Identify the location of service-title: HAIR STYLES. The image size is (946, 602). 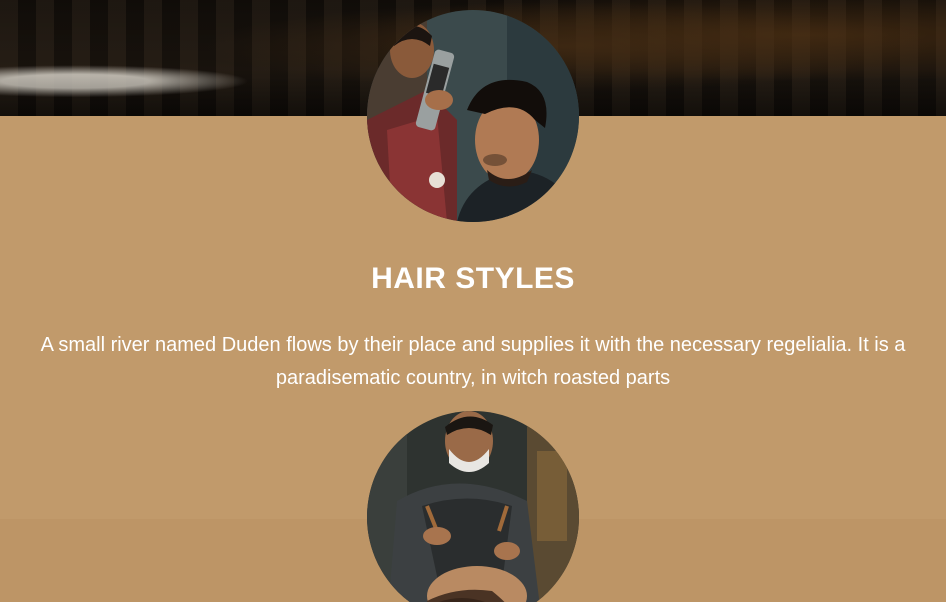
(473, 278).